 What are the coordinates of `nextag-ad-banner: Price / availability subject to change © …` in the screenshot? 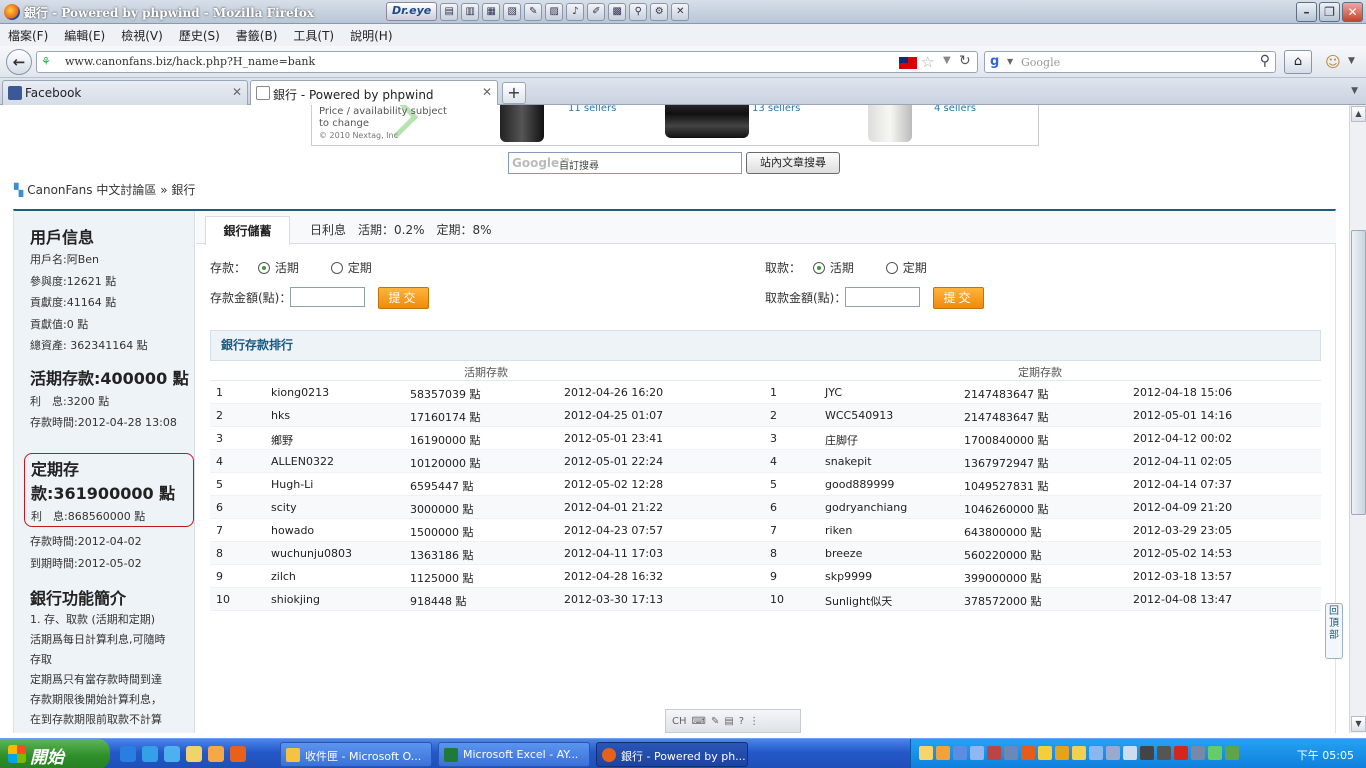 It's located at (675, 125).